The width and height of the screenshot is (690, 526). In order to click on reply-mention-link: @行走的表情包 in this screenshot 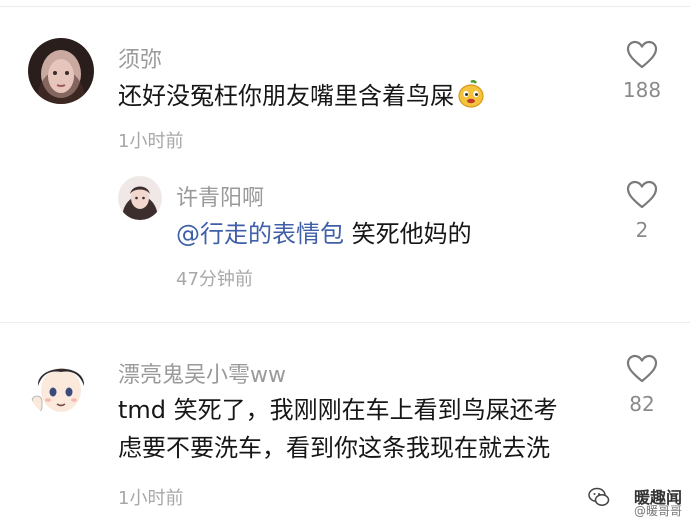, I will do `click(260, 234)`.